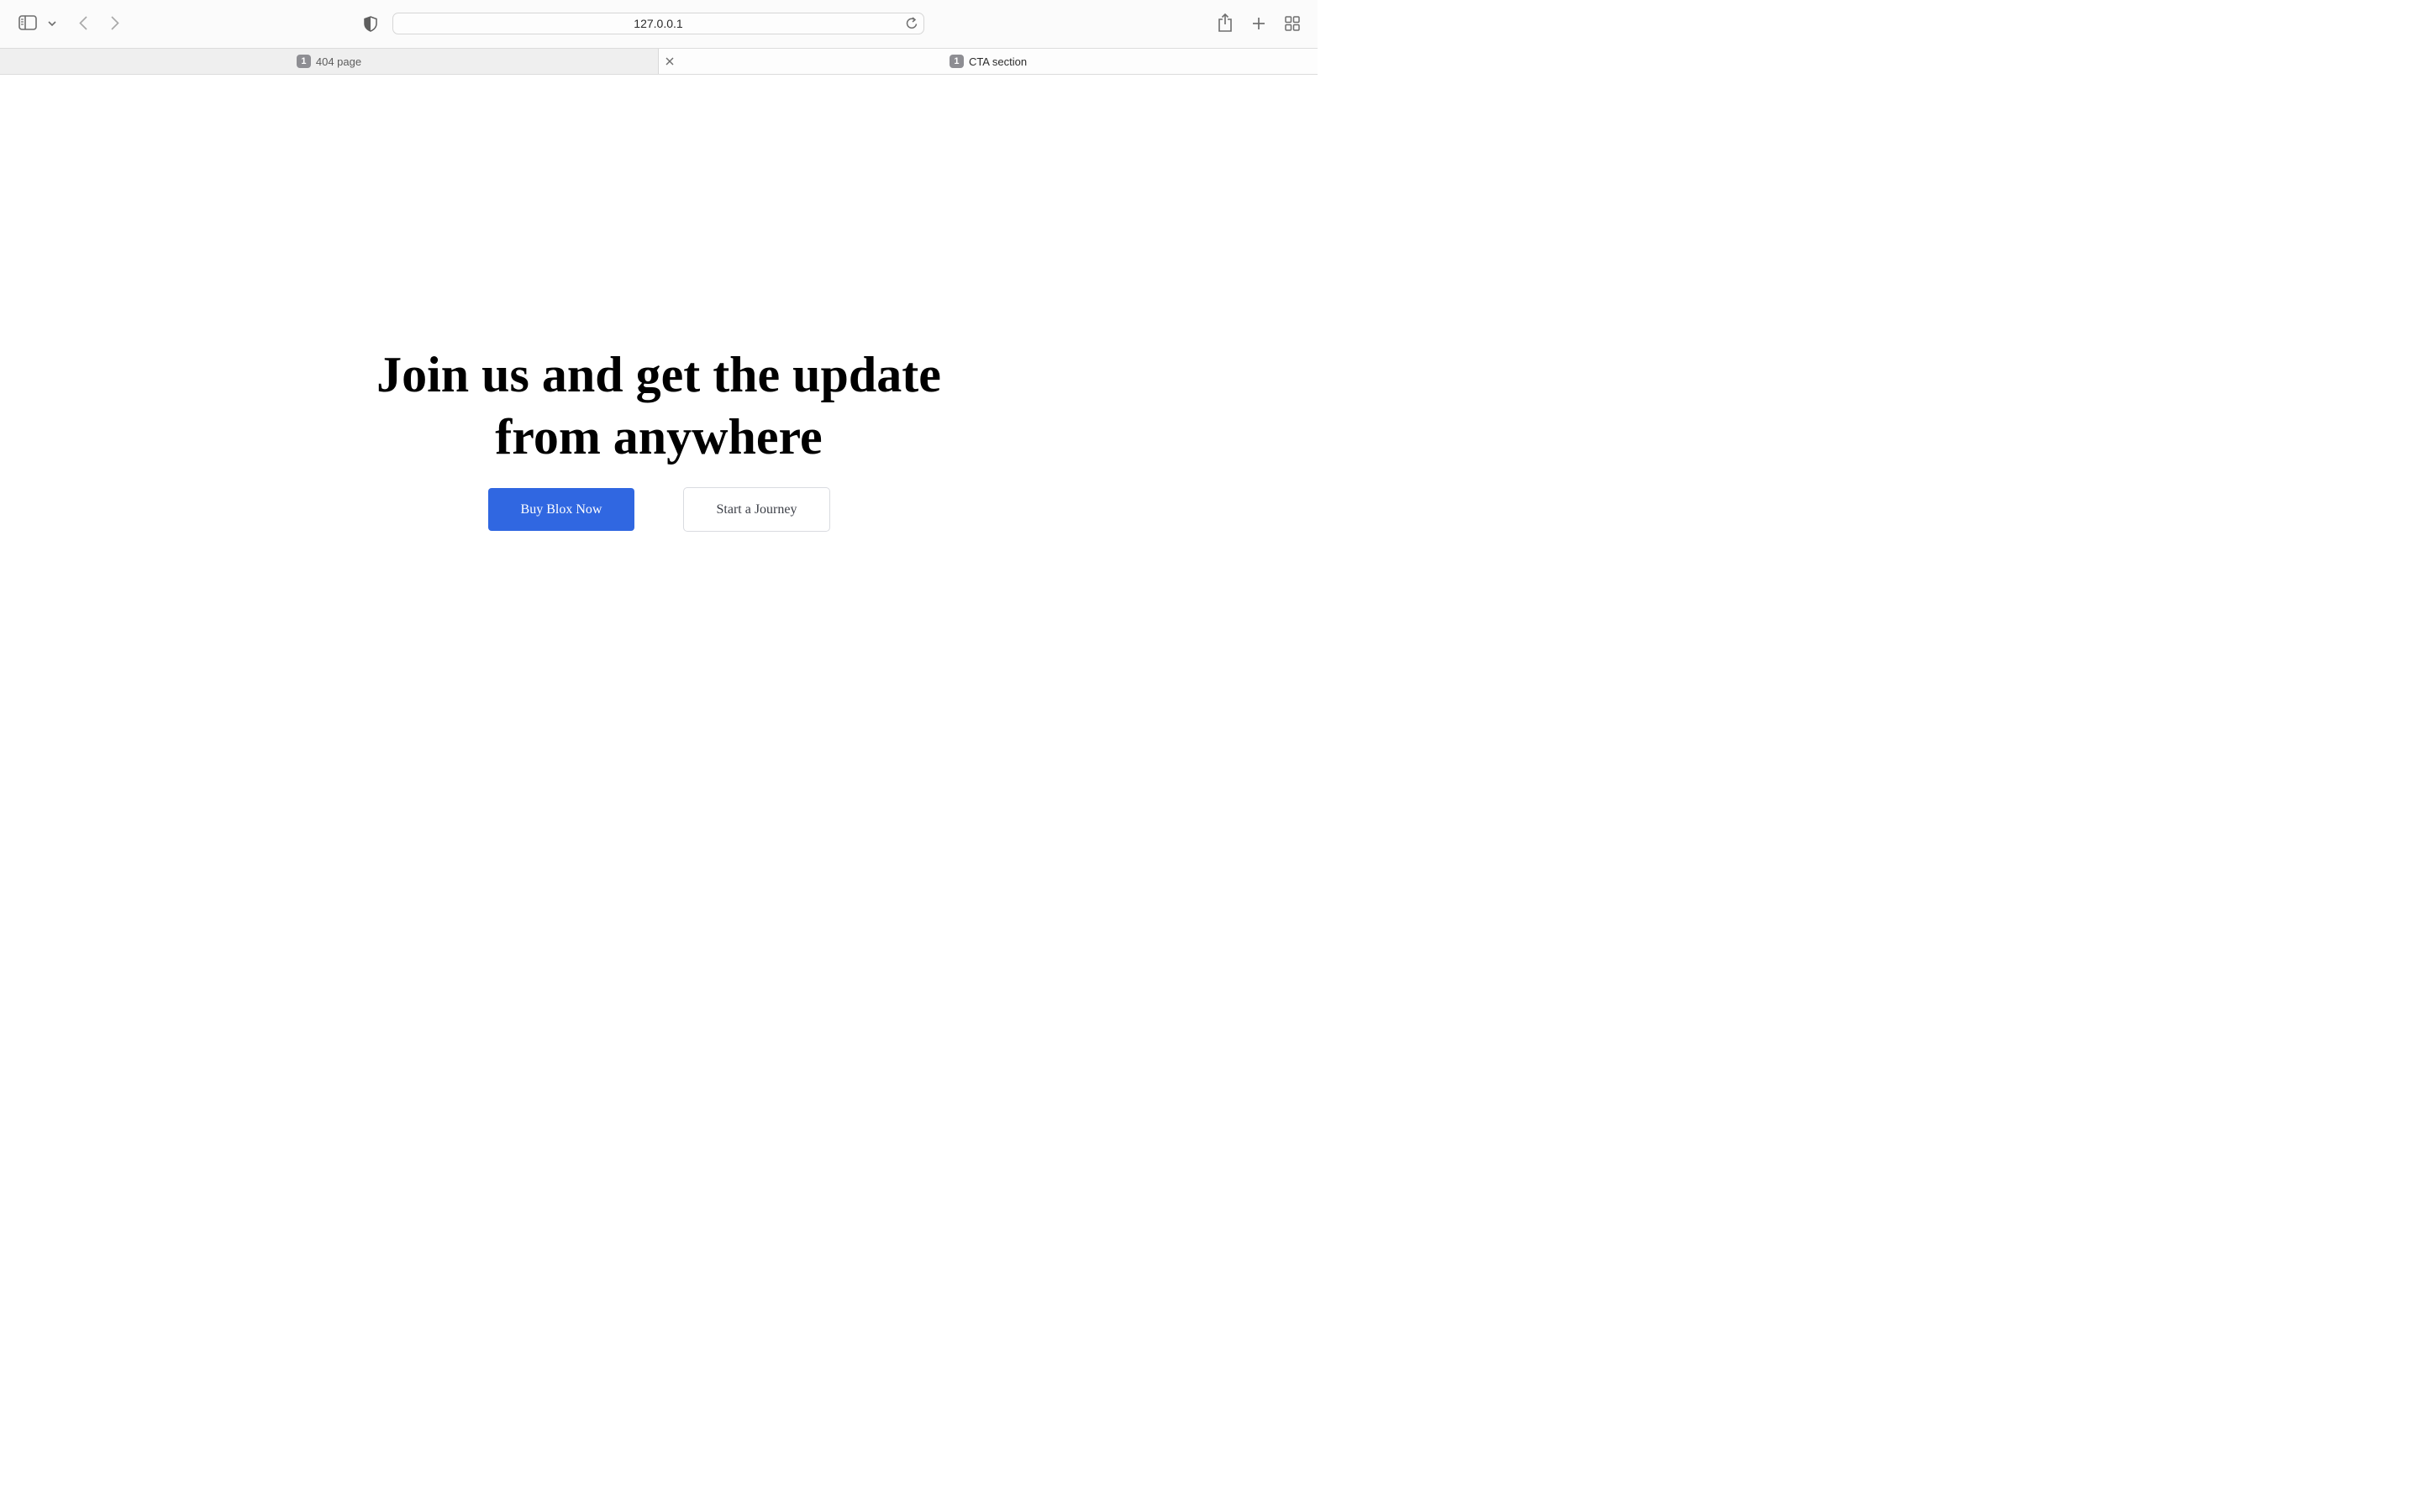 The image size is (2420, 1512). What do you see at coordinates (1292, 23) in the screenshot?
I see `grid-icon` at bounding box center [1292, 23].